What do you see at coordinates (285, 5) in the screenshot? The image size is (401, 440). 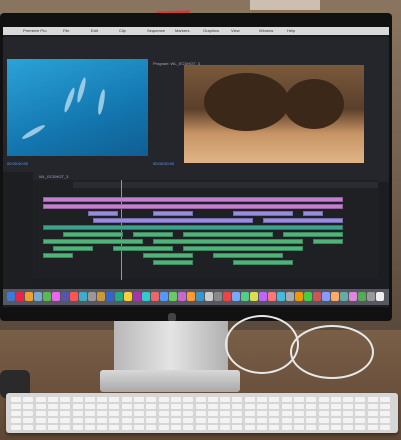 I see `paper-note` at bounding box center [285, 5].